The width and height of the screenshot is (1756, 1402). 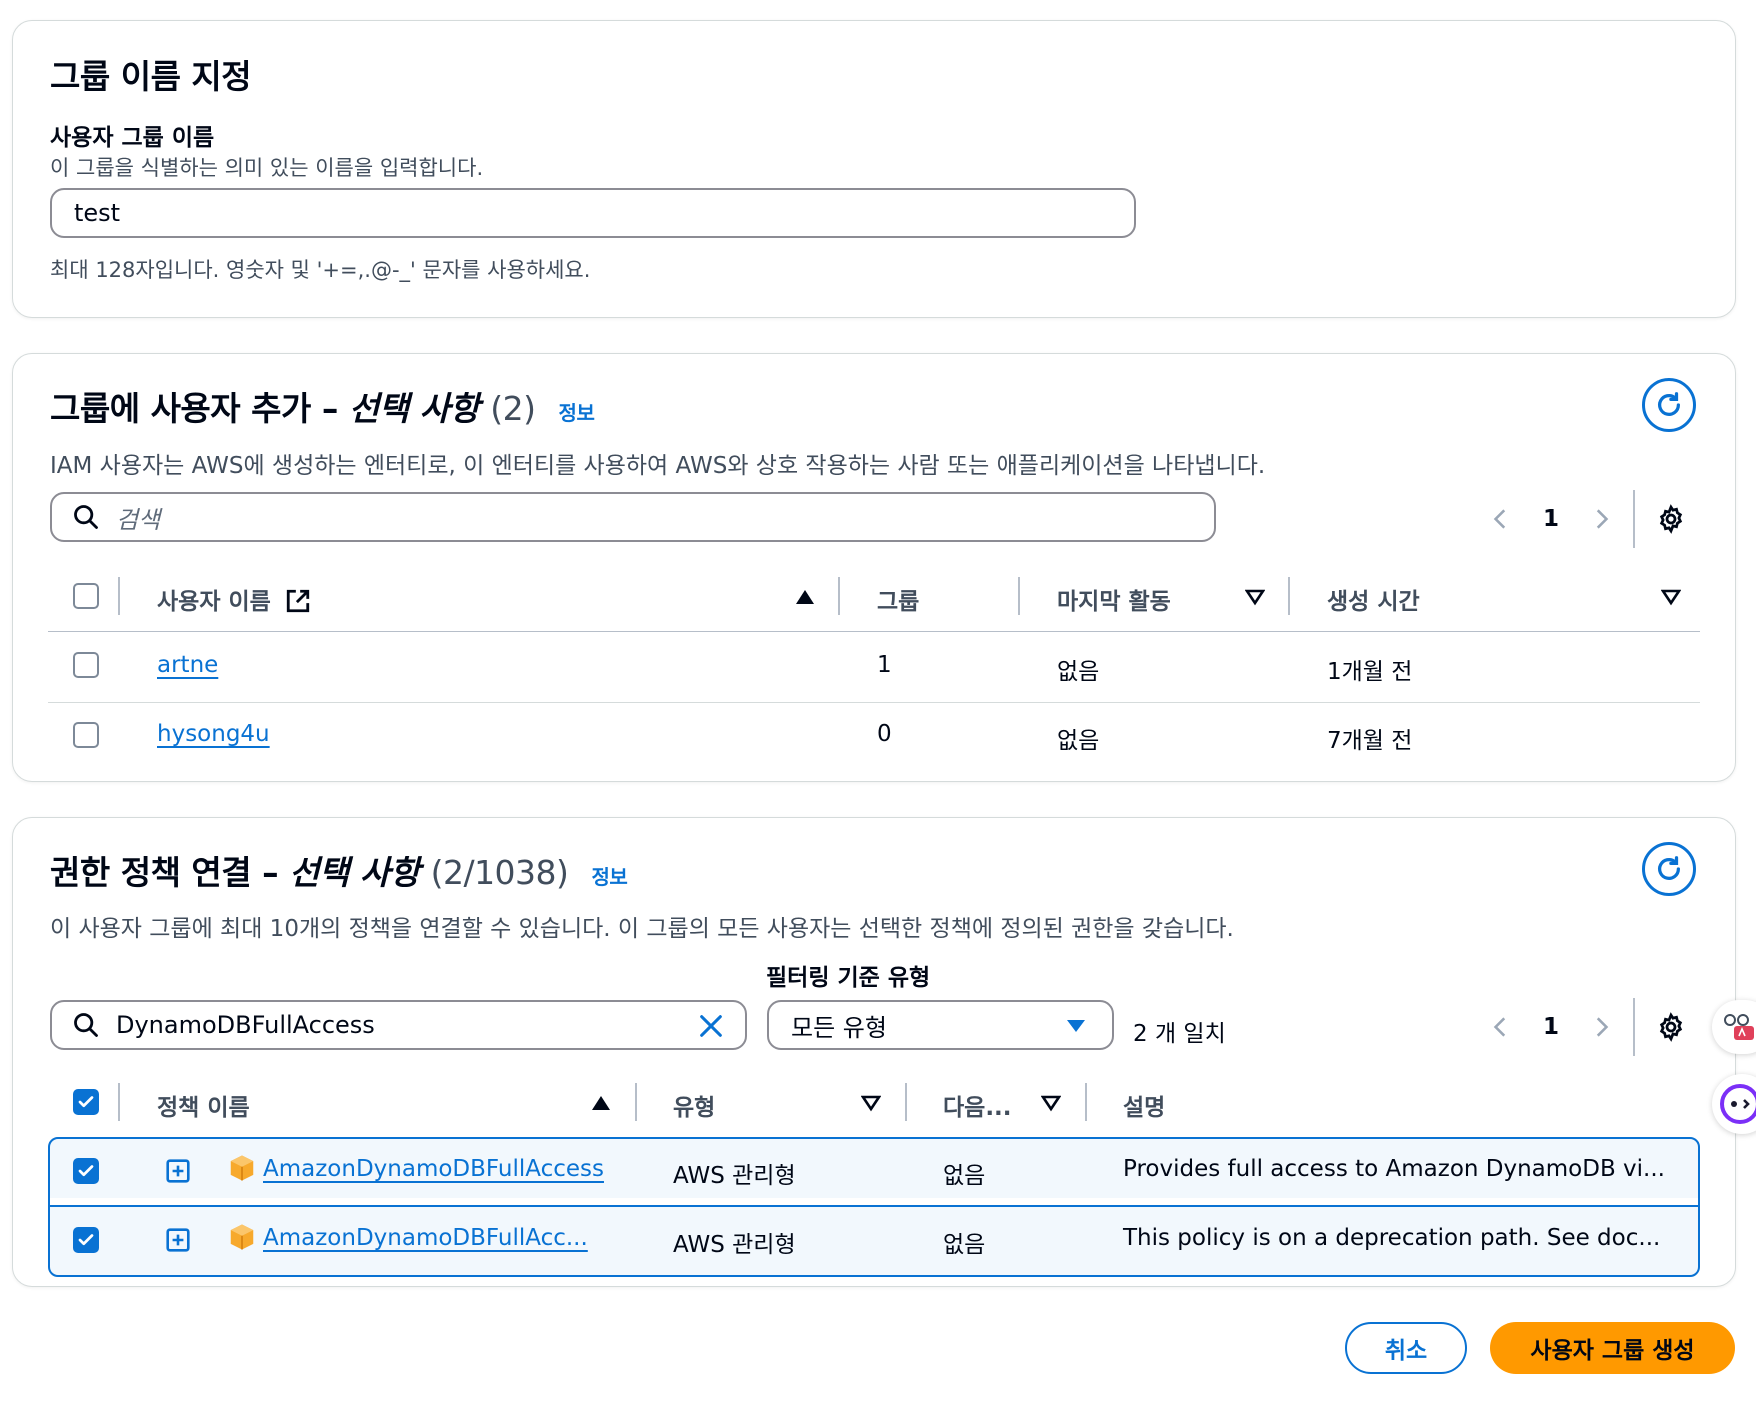 What do you see at coordinates (354, 872) in the screenshot?
I see `attach-policies-title-optional: 선택 사항` at bounding box center [354, 872].